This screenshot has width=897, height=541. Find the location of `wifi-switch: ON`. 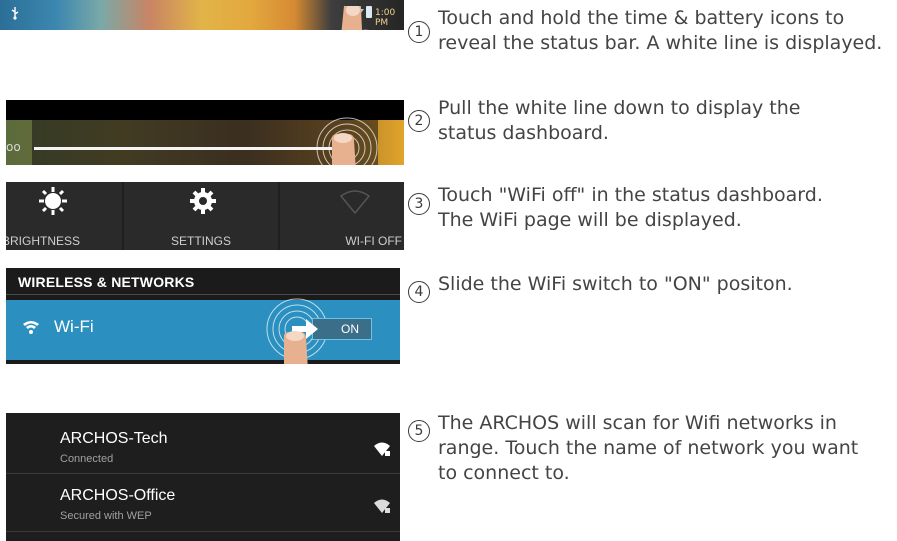

wifi-switch: ON is located at coordinates (342, 329).